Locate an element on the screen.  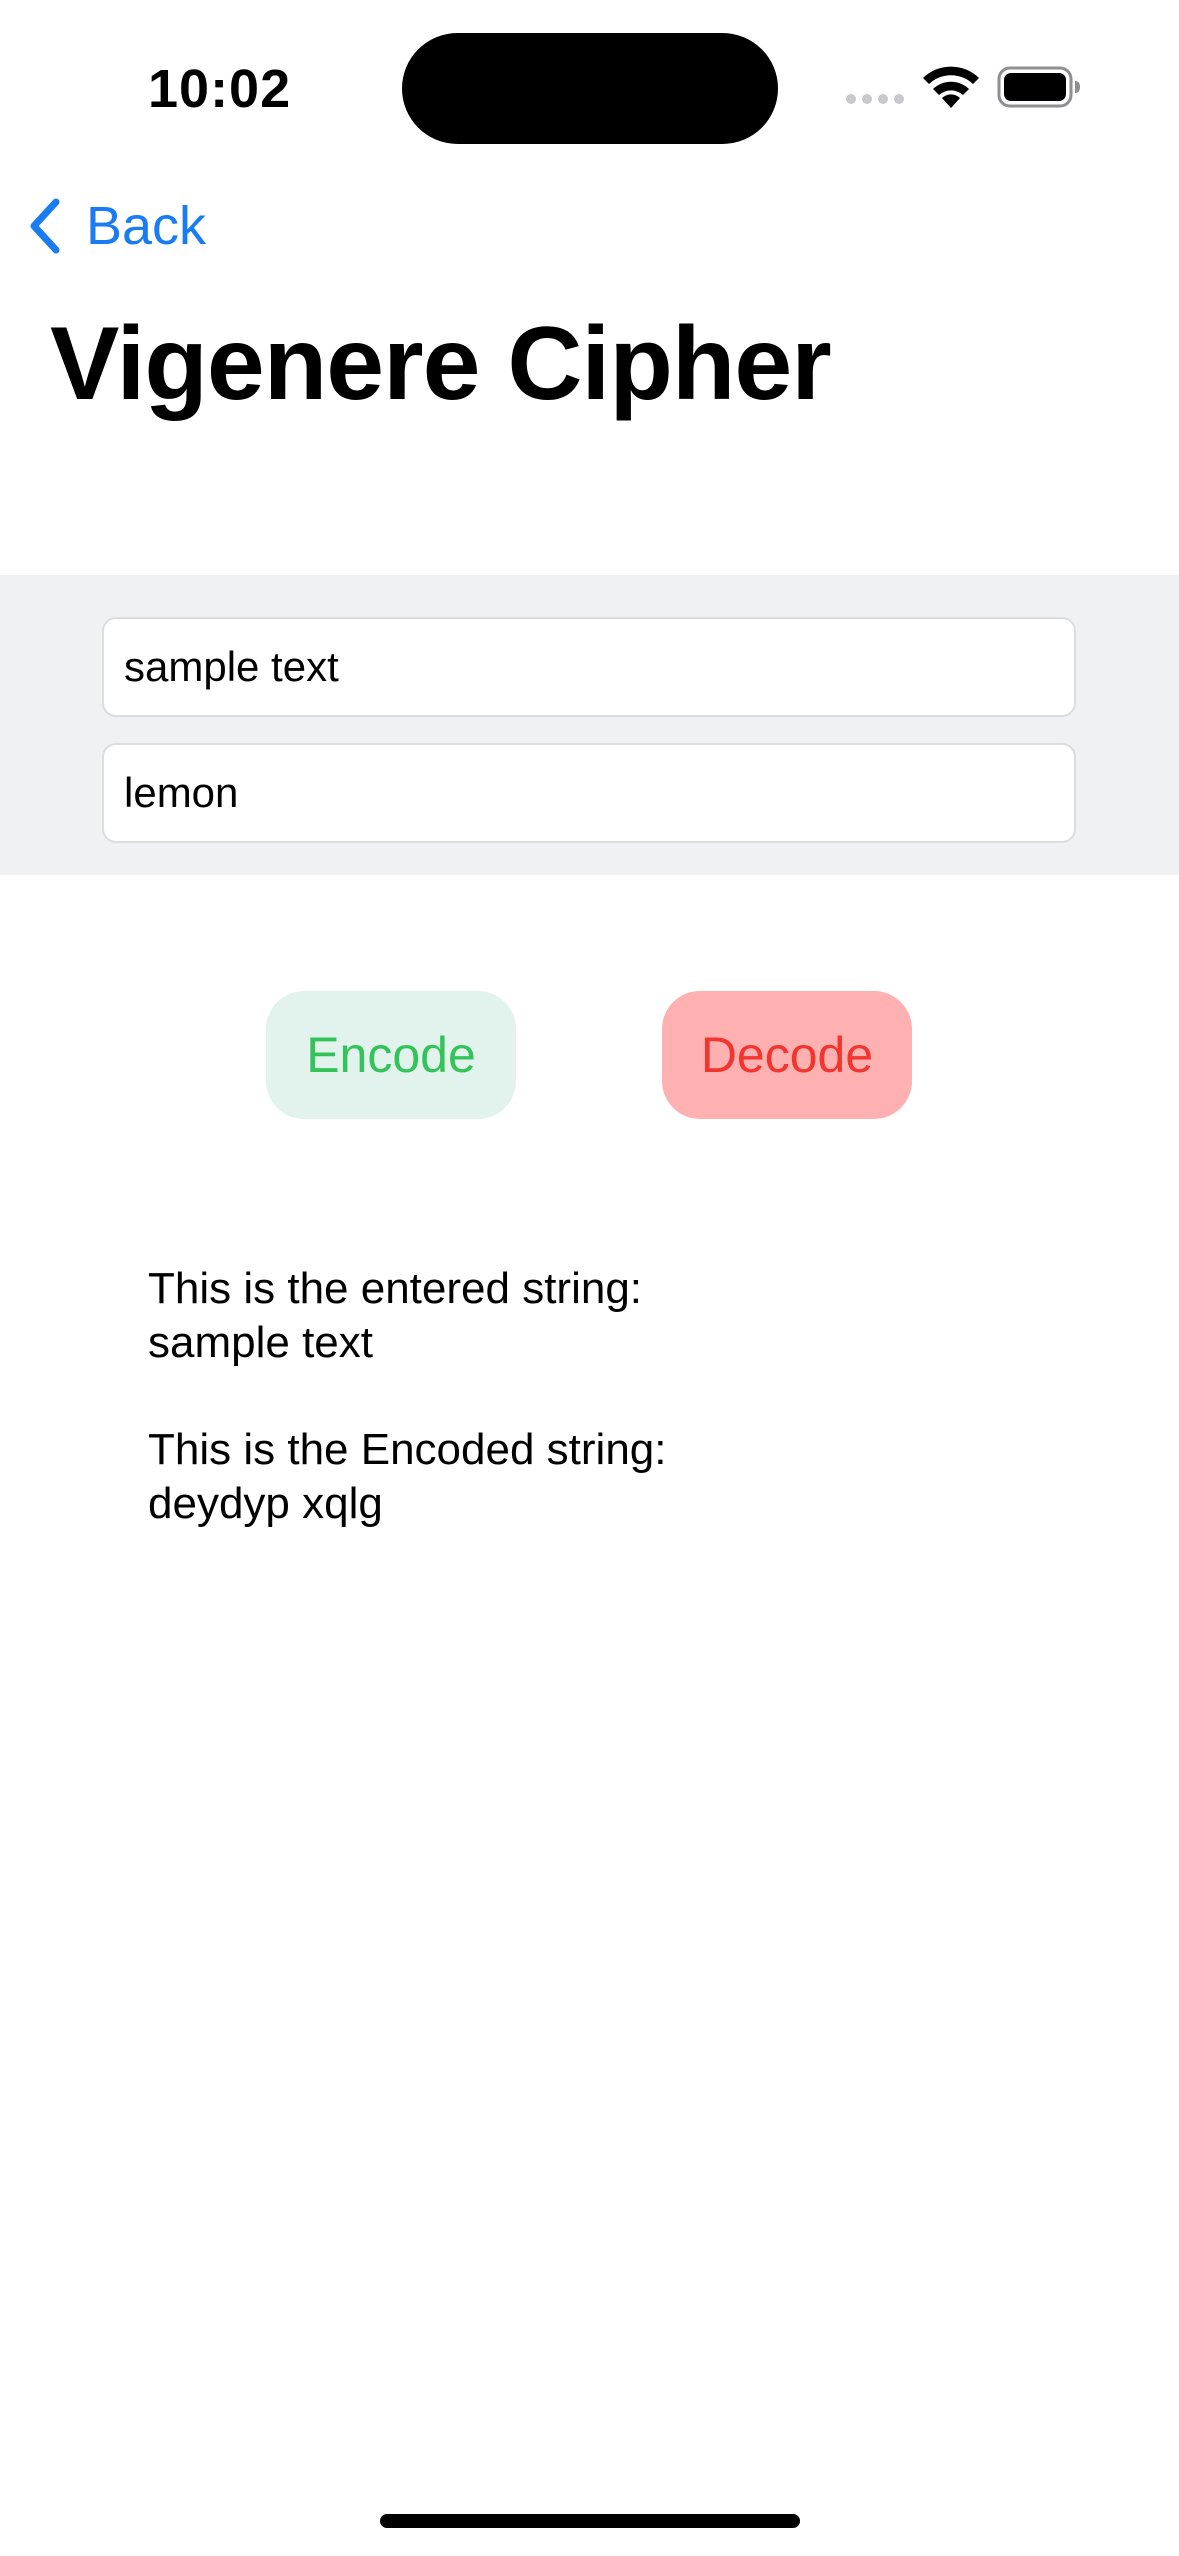
output-spacer is located at coordinates (407, 1396).